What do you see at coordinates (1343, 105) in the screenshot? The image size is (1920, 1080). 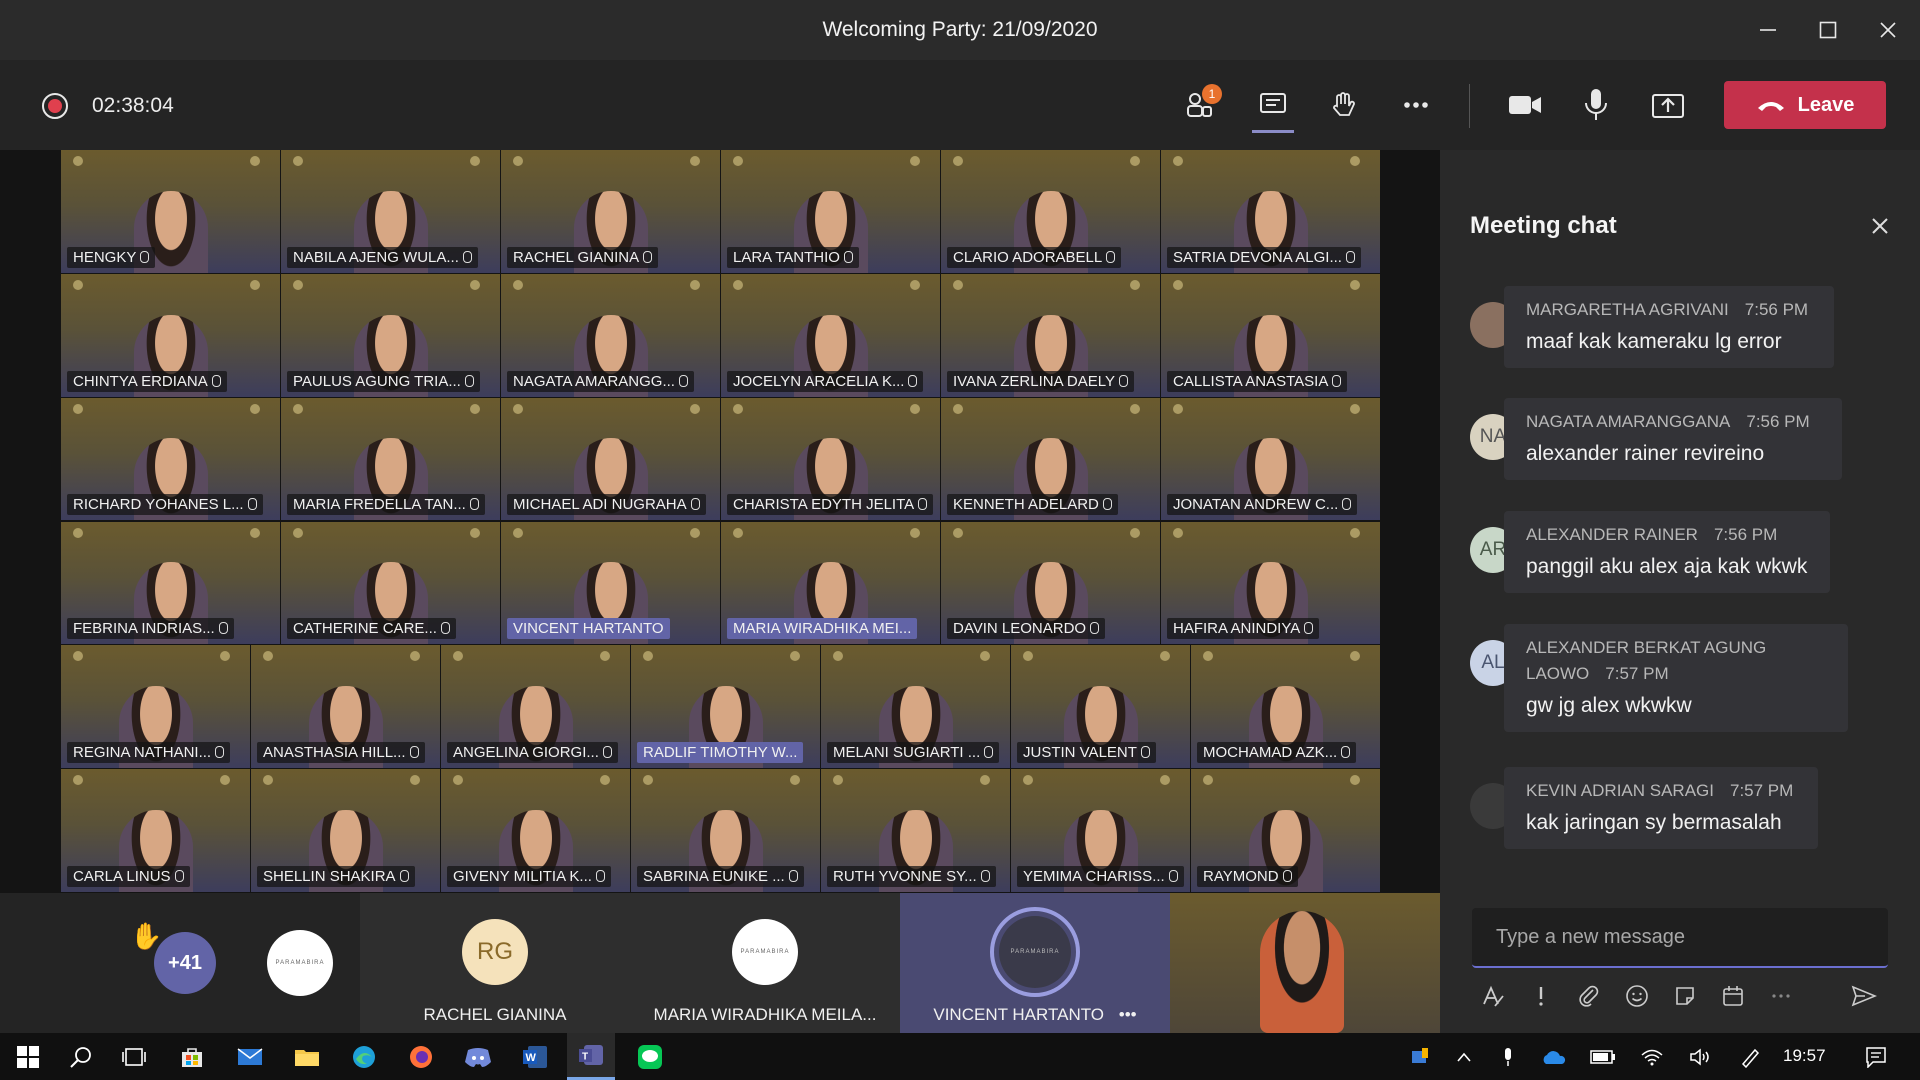 I see `raise-hand-button` at bounding box center [1343, 105].